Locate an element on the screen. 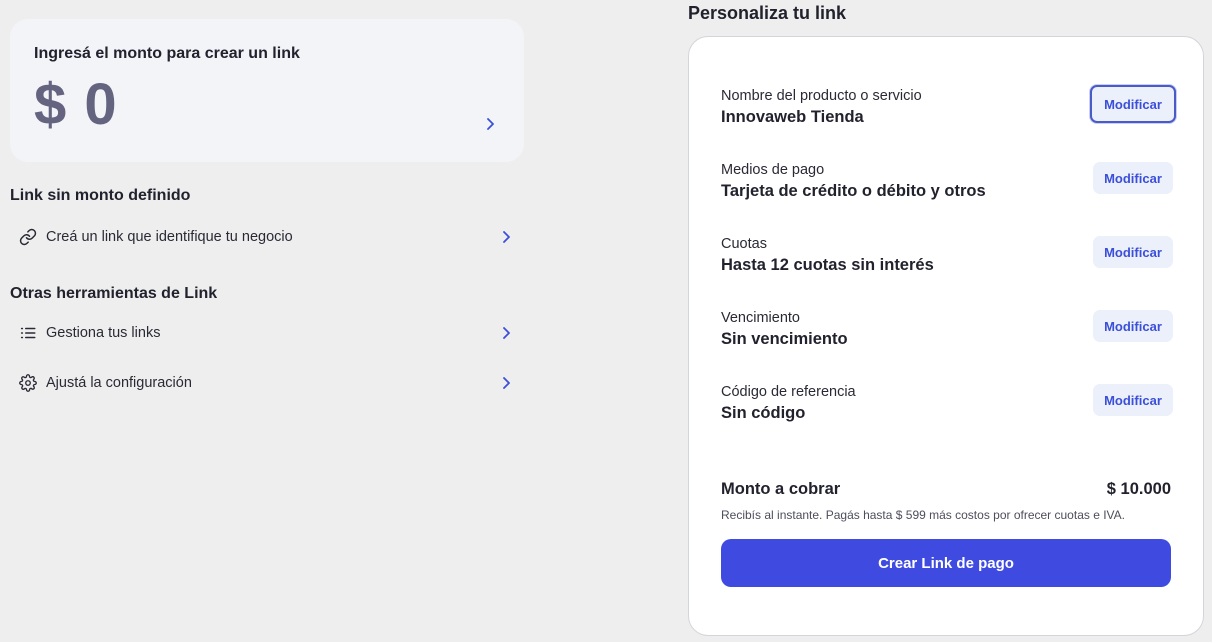 The image size is (1212, 642). link-icon is located at coordinates (28, 237).